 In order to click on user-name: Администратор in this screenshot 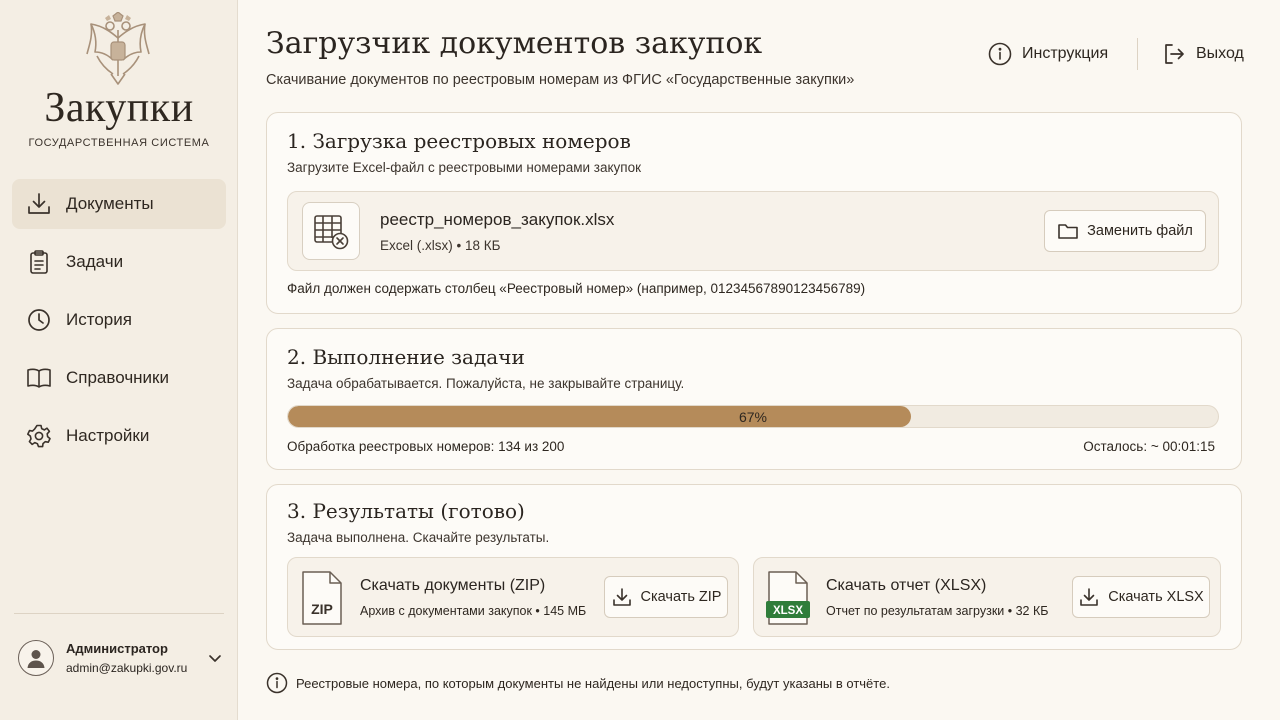, I will do `click(117, 648)`.